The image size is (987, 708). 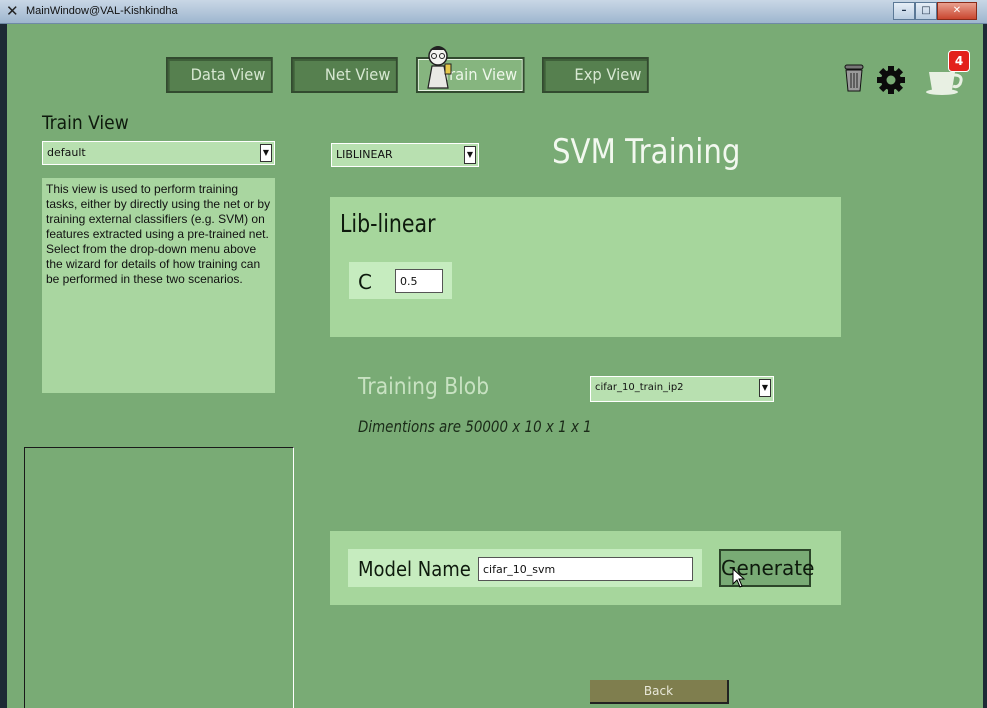 I want to click on tab-data-view: Data View, so click(x=219, y=75).